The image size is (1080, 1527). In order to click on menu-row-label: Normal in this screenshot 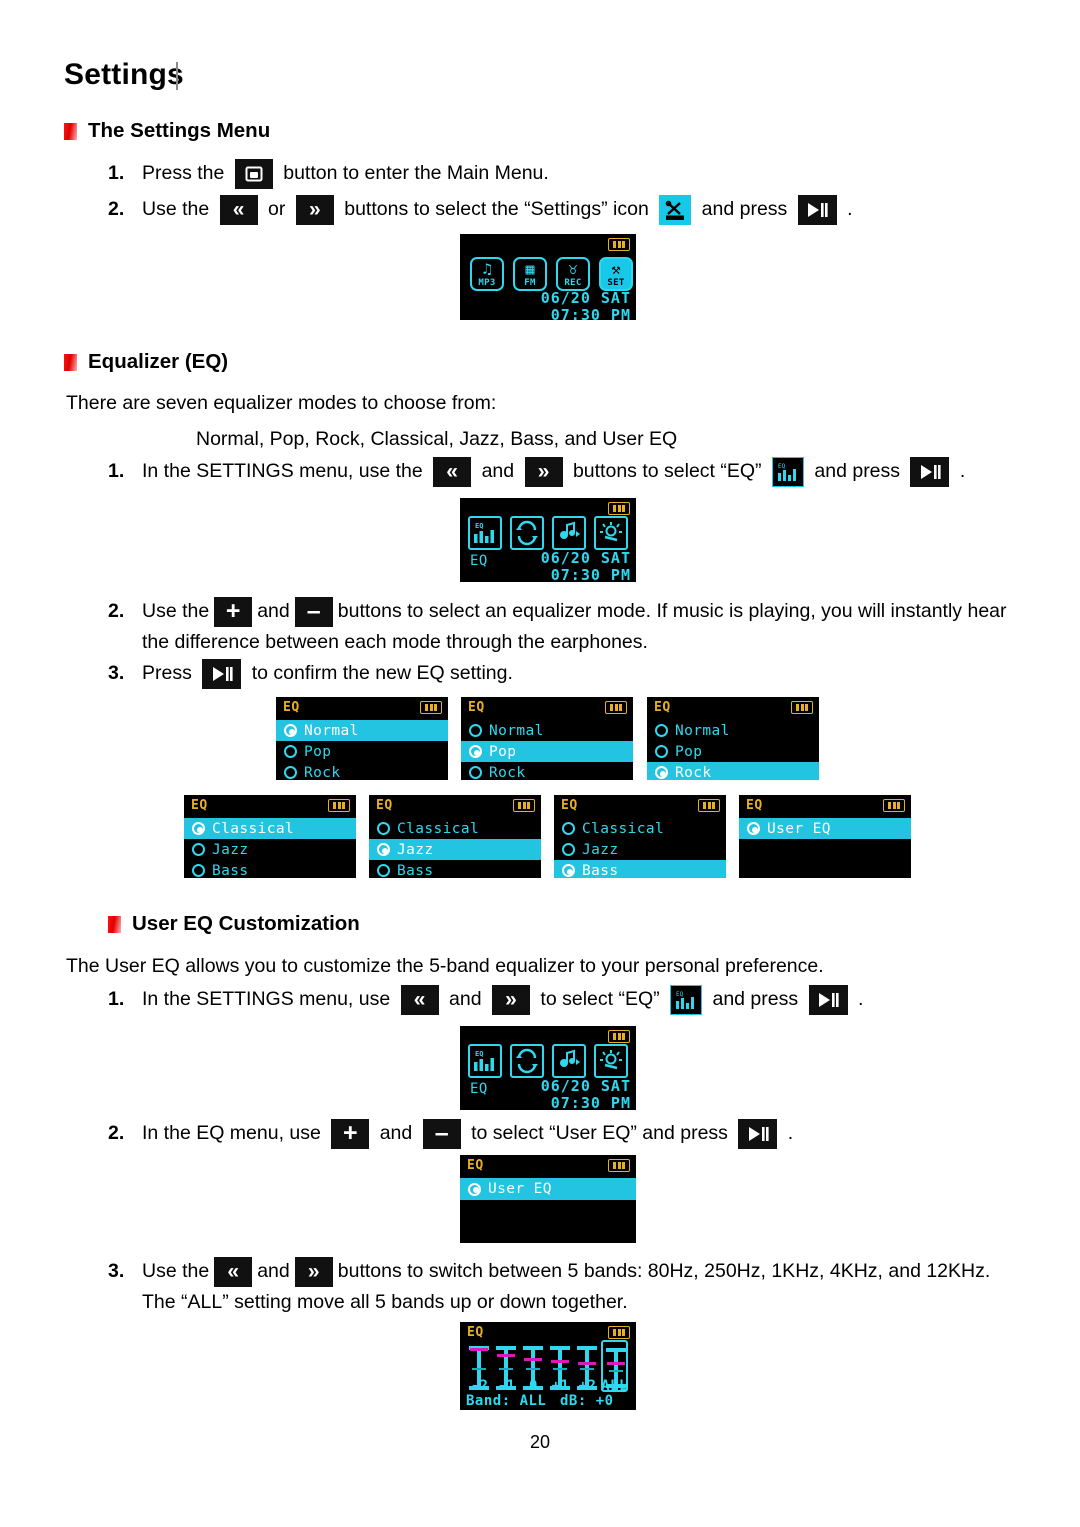, I will do `click(331, 730)`.